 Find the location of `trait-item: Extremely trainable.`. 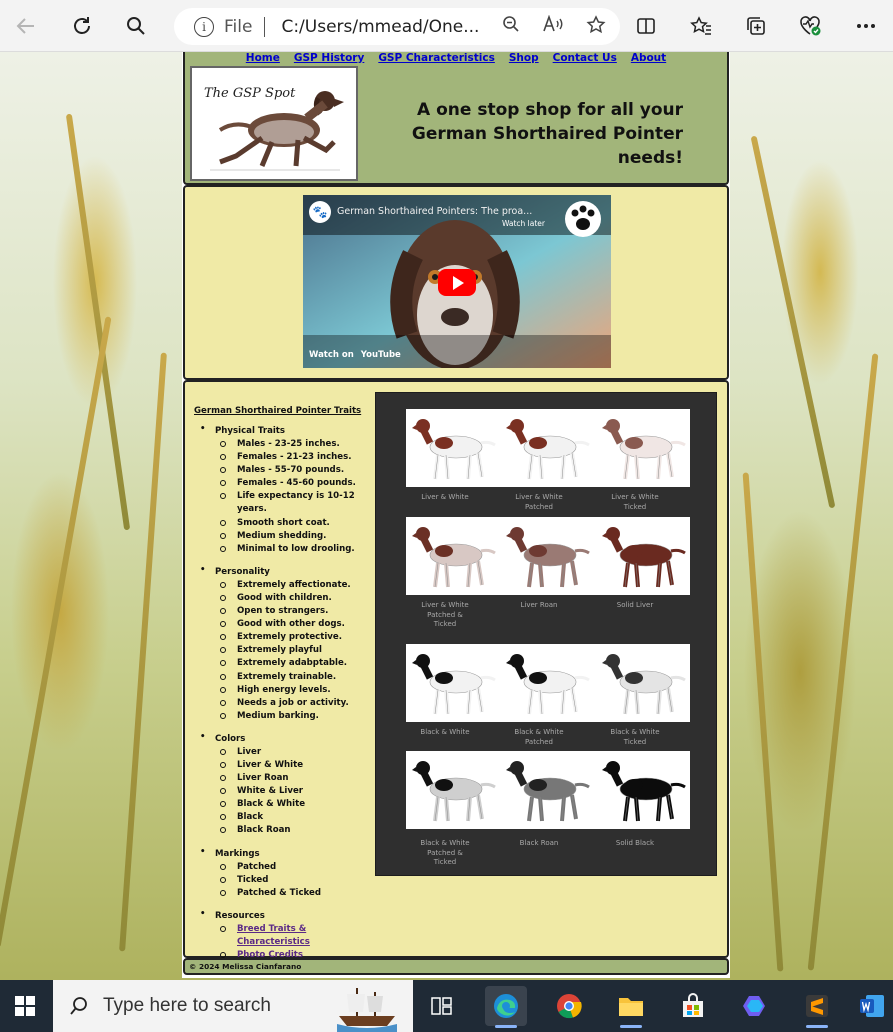

trait-item: Extremely trainable. is located at coordinates (298, 677).